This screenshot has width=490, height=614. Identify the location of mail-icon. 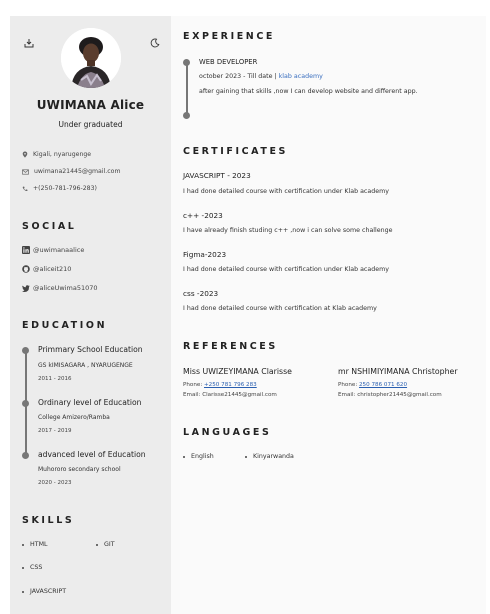
(25, 171).